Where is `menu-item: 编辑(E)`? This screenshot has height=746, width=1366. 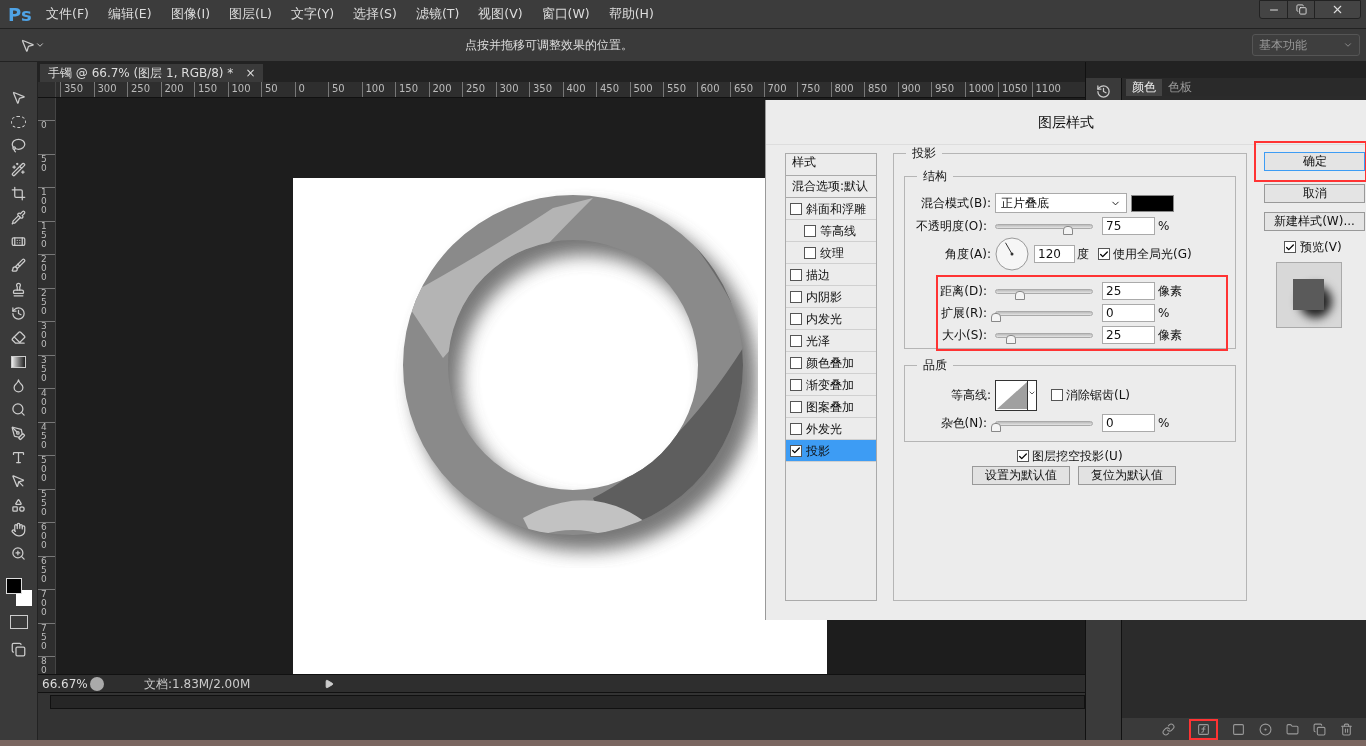 menu-item: 编辑(E) is located at coordinates (129, 14).